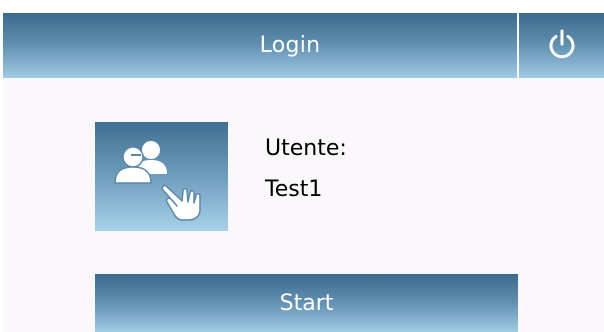 The height and width of the screenshot is (332, 604). What do you see at coordinates (306, 148) in the screenshot?
I see `user-label: Utente:` at bounding box center [306, 148].